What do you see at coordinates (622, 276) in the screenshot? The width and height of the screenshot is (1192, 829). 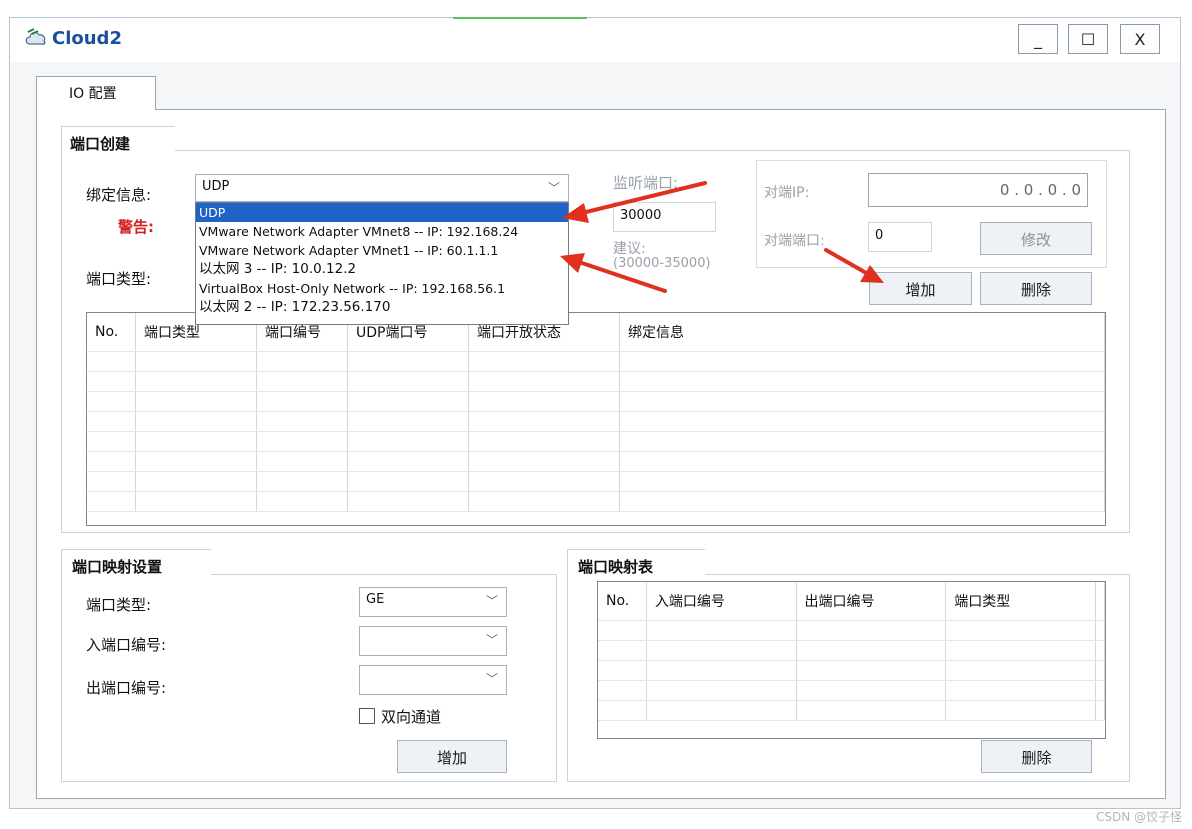 I see `arrow-to-vmnet1-option` at bounding box center [622, 276].